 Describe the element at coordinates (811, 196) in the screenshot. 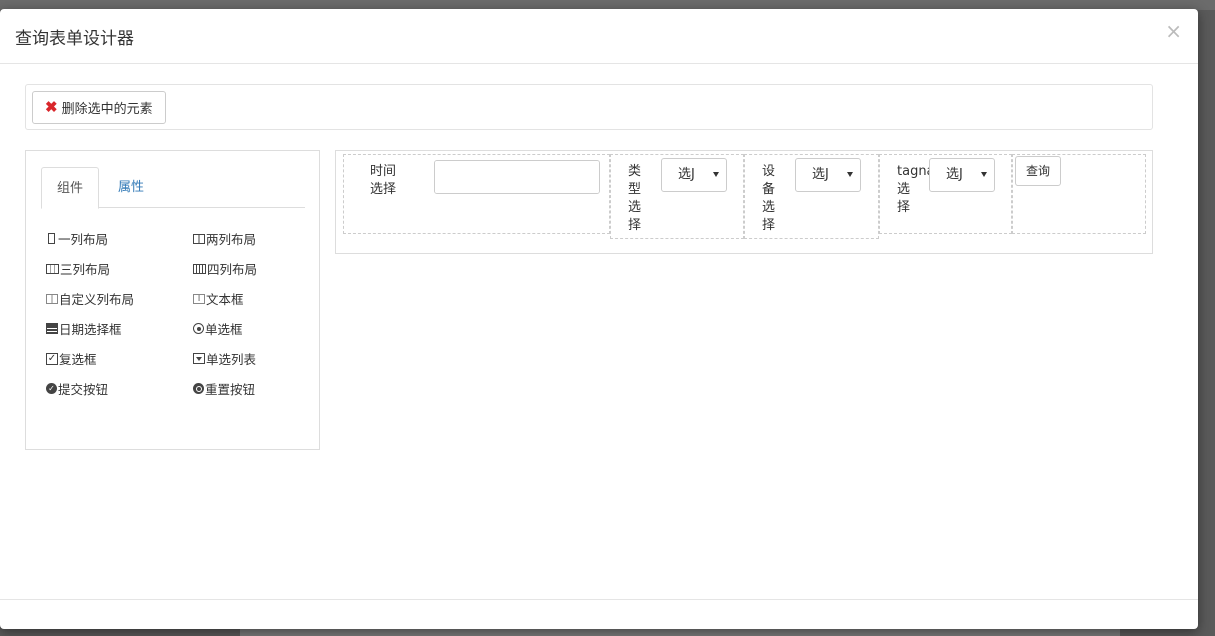

I see `cell-device: 设 备 选 择 选J` at that location.